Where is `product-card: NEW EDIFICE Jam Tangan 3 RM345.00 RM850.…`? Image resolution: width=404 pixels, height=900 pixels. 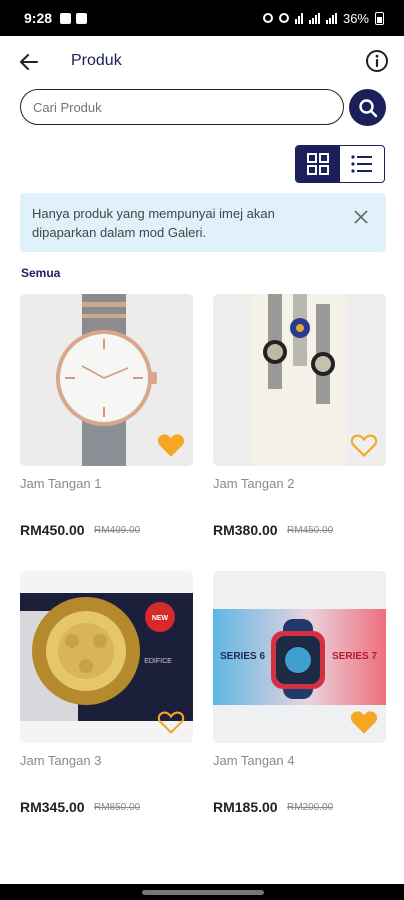 product-card: NEW EDIFICE Jam Tangan 3 RM345.00 RM850.… is located at coordinates (106, 693).